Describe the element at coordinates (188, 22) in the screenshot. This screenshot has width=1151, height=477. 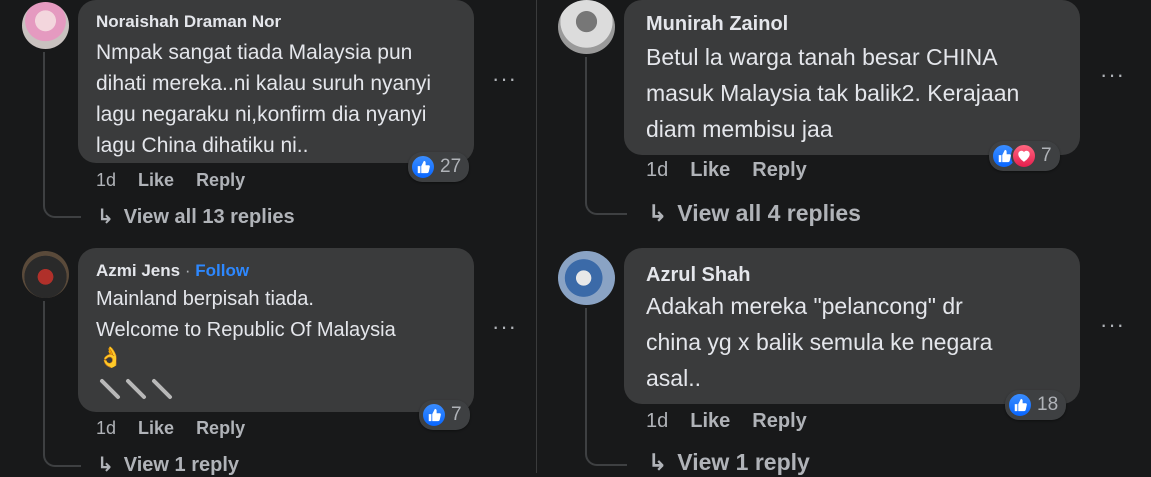
I see `comment-author: Noraishah Draman Nor` at that location.